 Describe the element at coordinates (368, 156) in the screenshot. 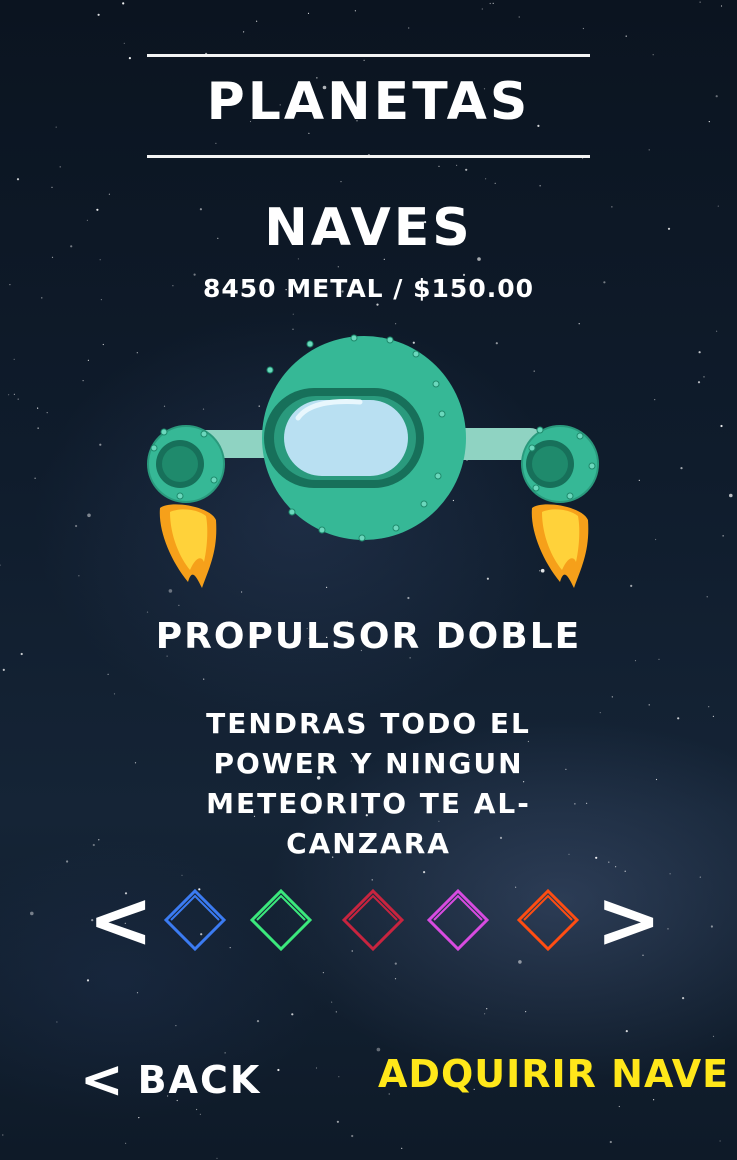

I see `header-bottom-rule` at that location.